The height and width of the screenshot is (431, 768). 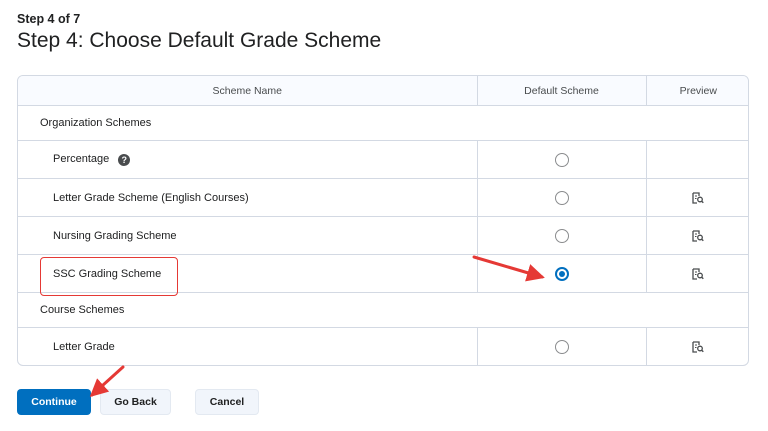 I want to click on continue-button: Continue, so click(x=54, y=402).